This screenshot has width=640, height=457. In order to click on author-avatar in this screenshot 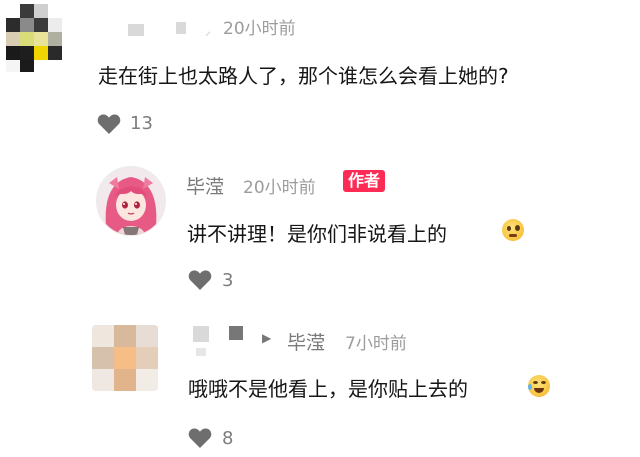, I will do `click(131, 201)`.